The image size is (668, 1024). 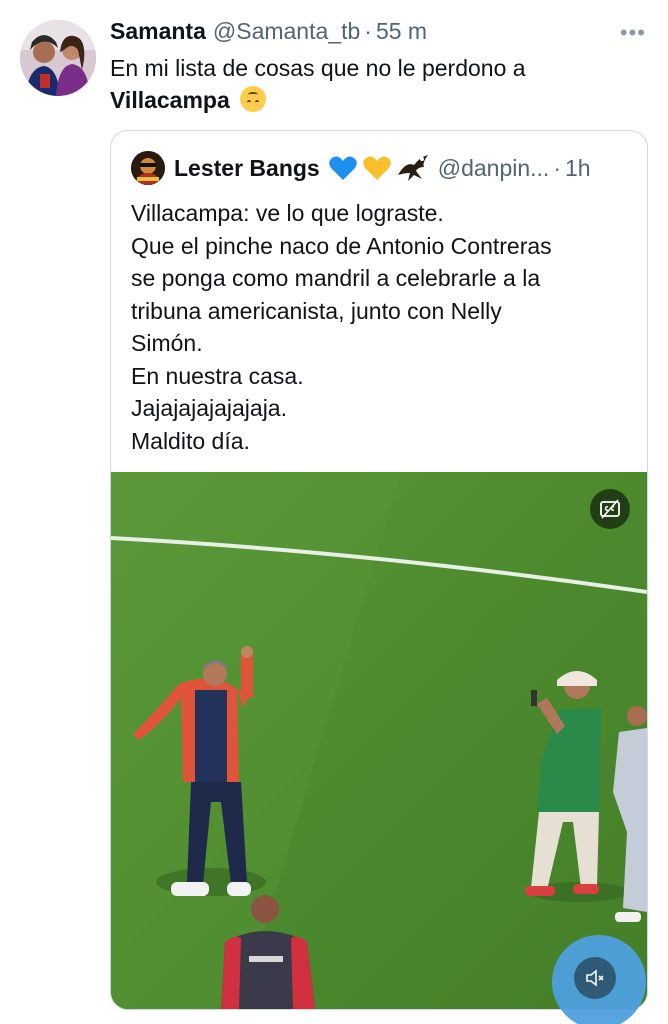 I want to click on blue-heart-icon, so click(x=342, y=168).